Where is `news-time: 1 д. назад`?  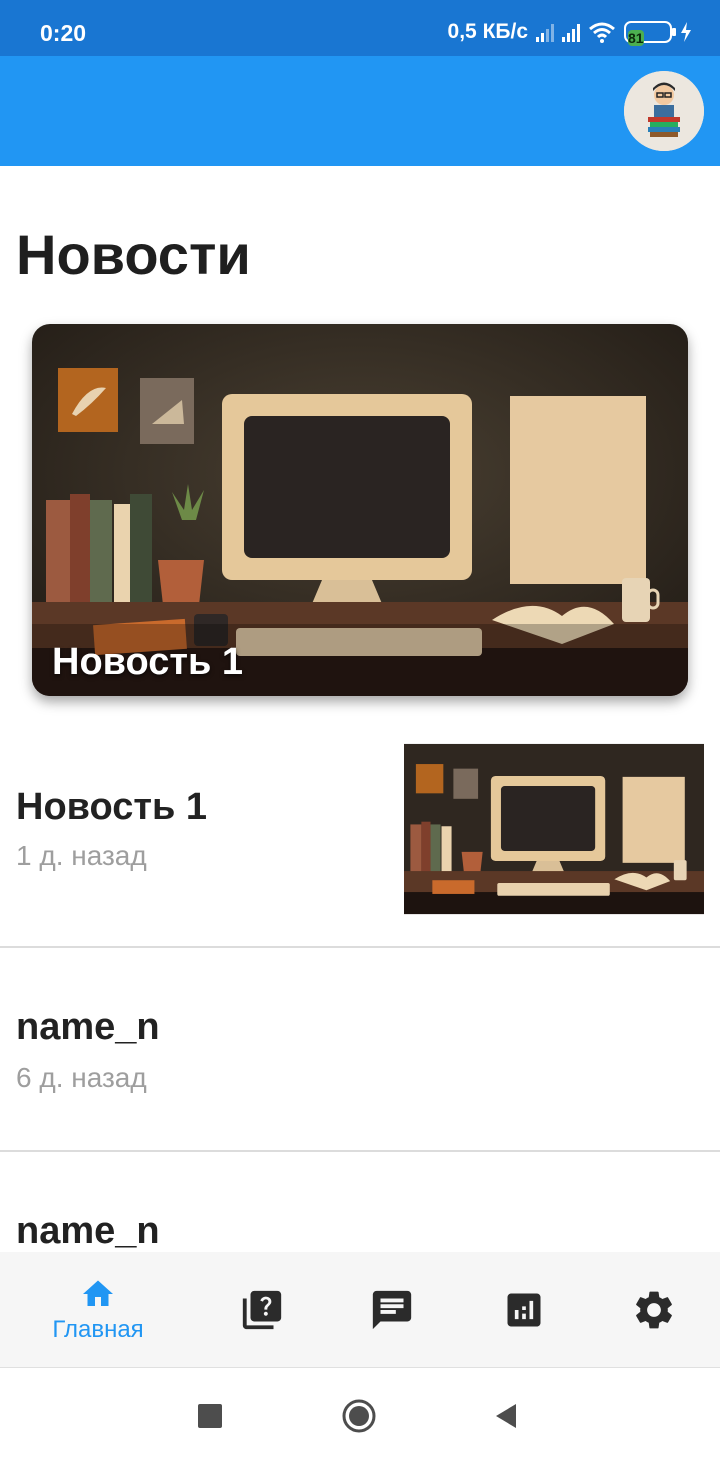
news-time: 1 д. назад is located at coordinates (81, 855).